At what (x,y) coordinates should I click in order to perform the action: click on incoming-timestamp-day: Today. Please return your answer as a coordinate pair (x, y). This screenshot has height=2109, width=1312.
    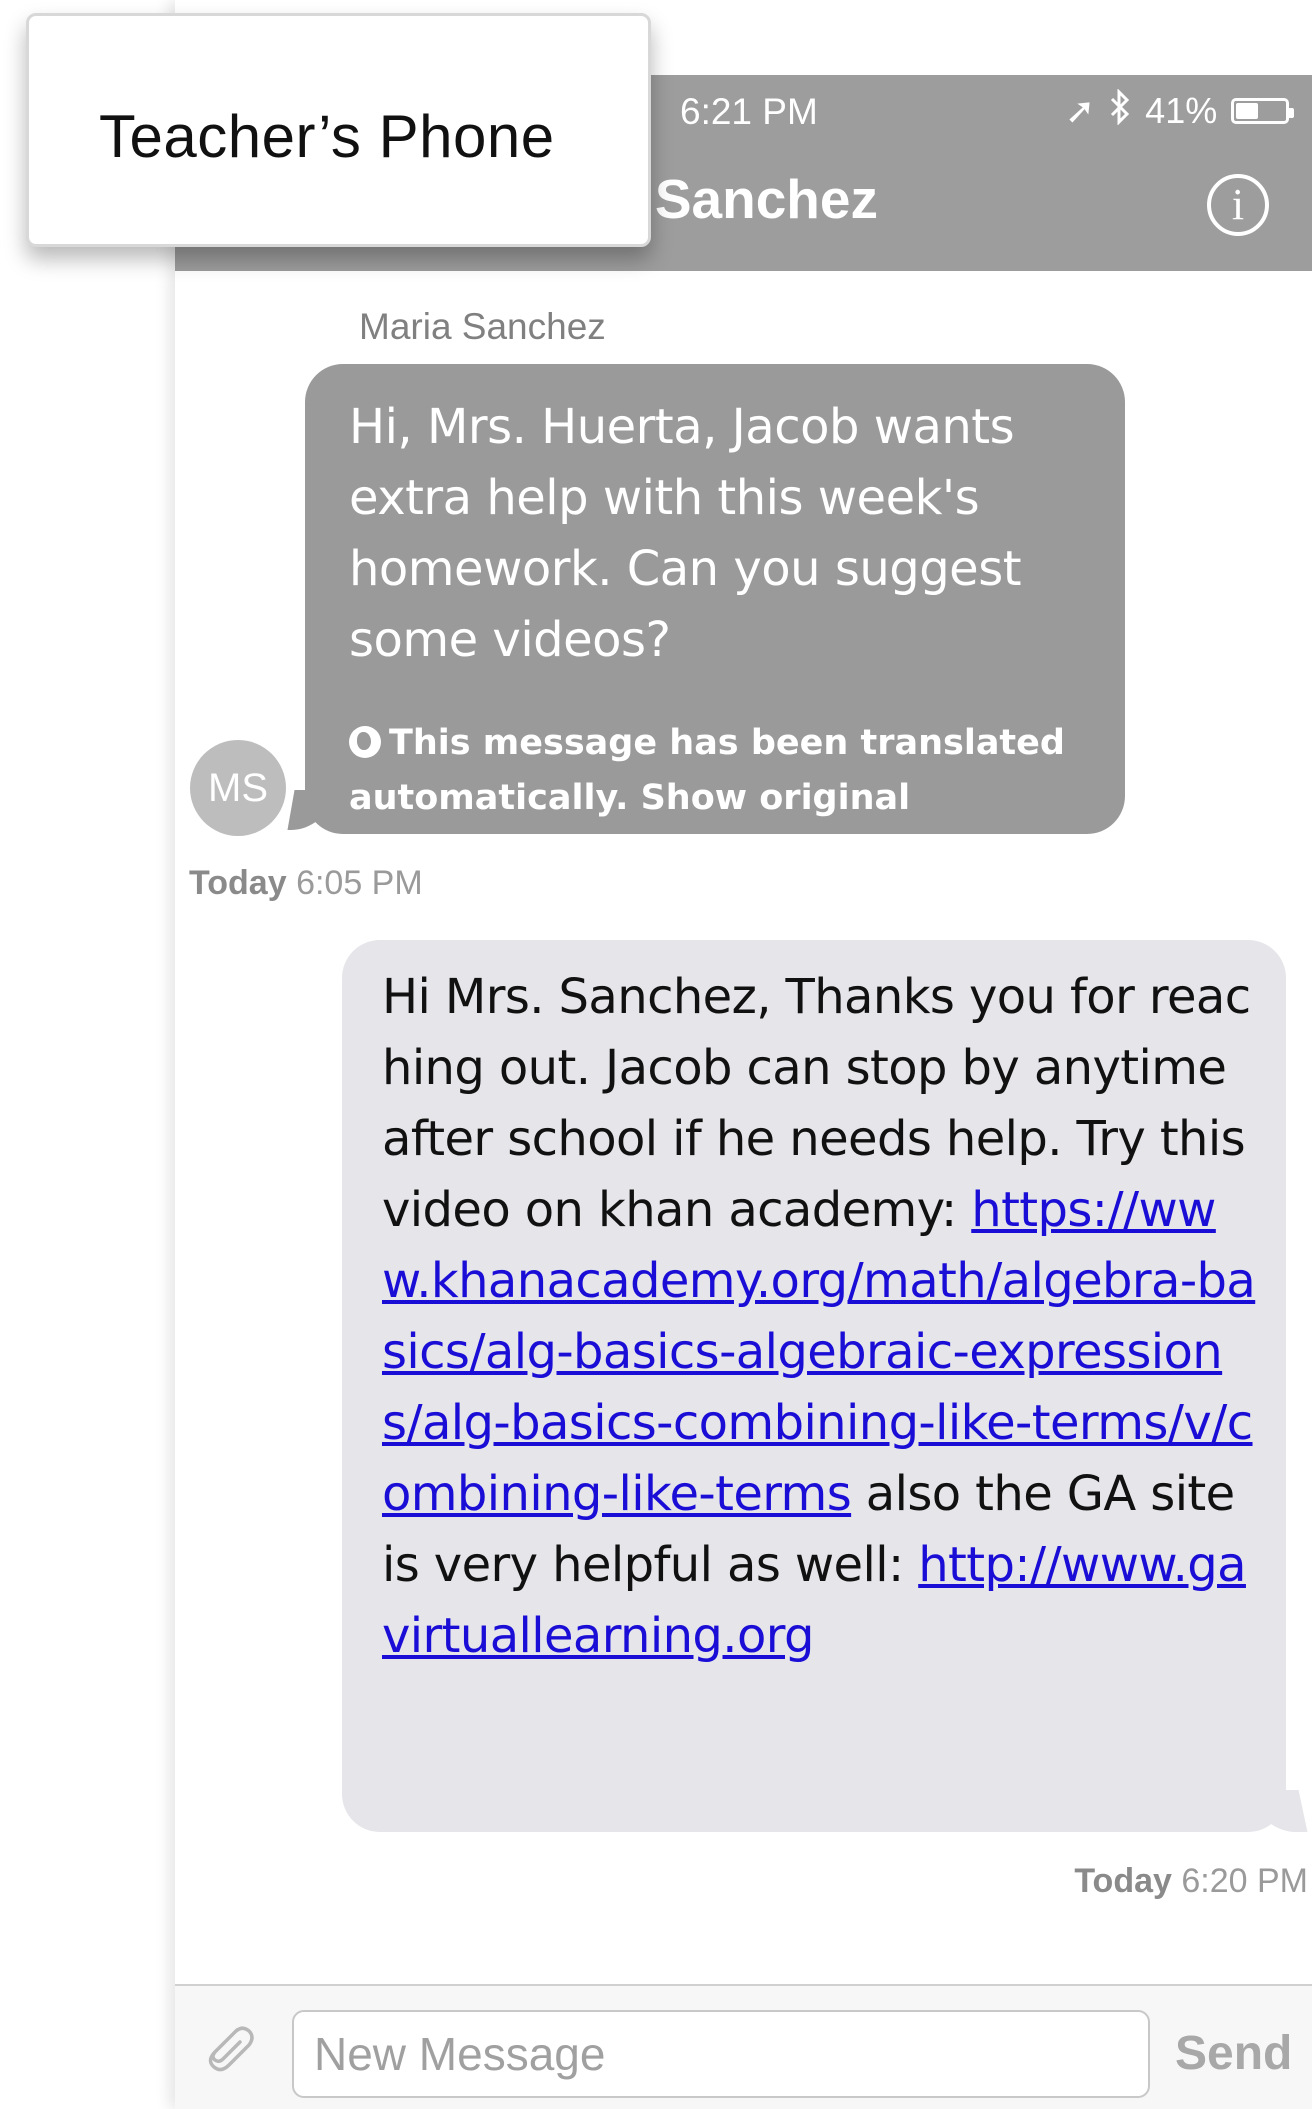
    Looking at the image, I should click on (238, 883).